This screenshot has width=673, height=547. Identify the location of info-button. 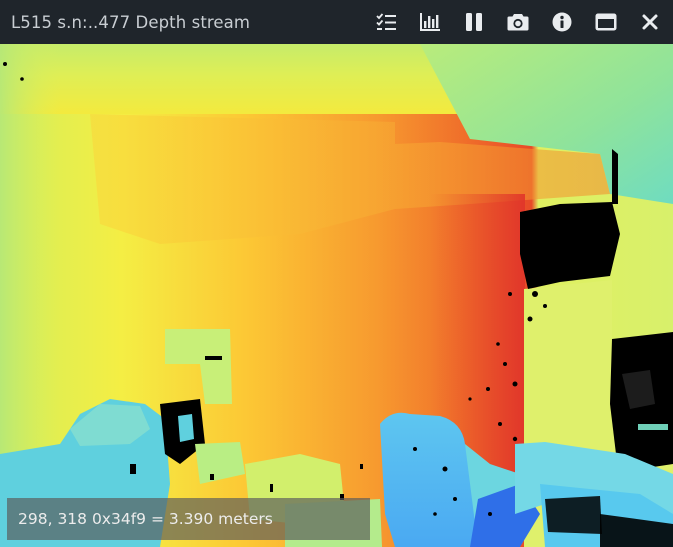
(562, 22).